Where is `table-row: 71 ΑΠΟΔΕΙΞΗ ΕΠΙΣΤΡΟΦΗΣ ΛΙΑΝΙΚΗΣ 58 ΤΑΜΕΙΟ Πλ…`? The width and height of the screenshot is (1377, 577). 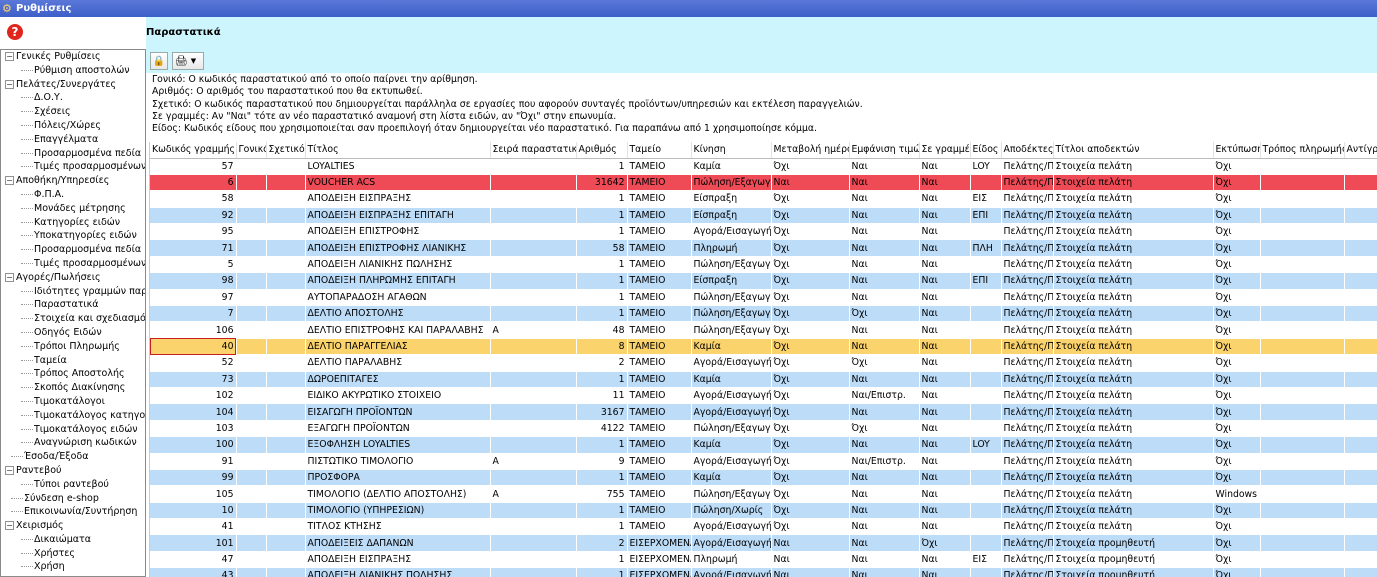
table-row: 71 ΑΠΟΔΕΙΞΗ ΕΠΙΣΤΡΟΦΗΣ ΛΙΑΝΙΚΗΣ 58 ΤΑΜΕΙΟ Πλ… is located at coordinates (763, 248).